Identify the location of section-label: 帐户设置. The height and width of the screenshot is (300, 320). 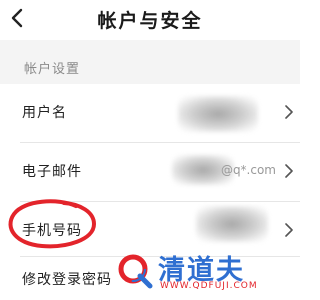
(52, 69).